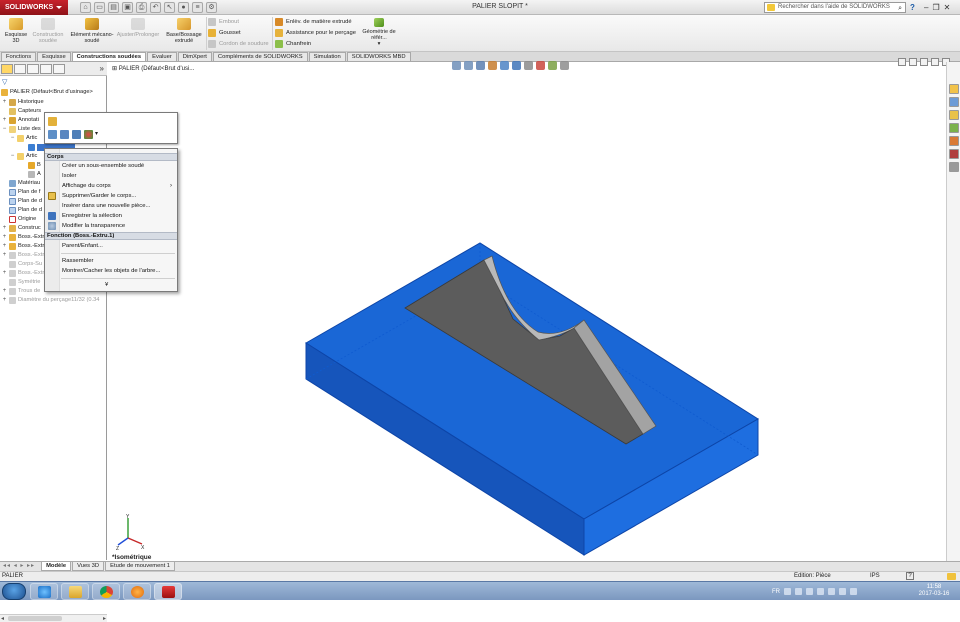  What do you see at coordinates (75, 591) in the screenshot?
I see `taskbar-file-explorer` at bounding box center [75, 591].